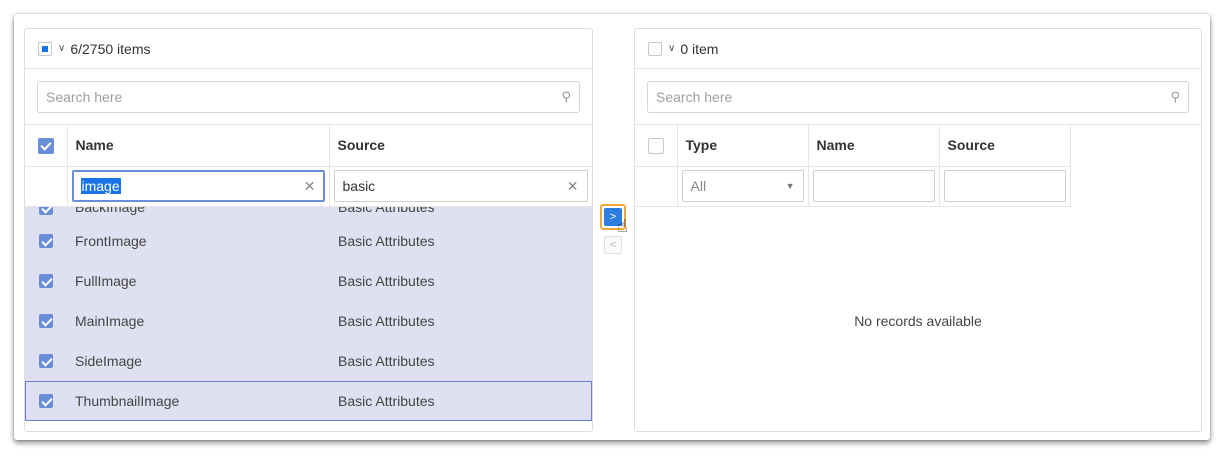  Describe the element at coordinates (359, 186) in the screenshot. I see `source-filter-value: basic` at that location.